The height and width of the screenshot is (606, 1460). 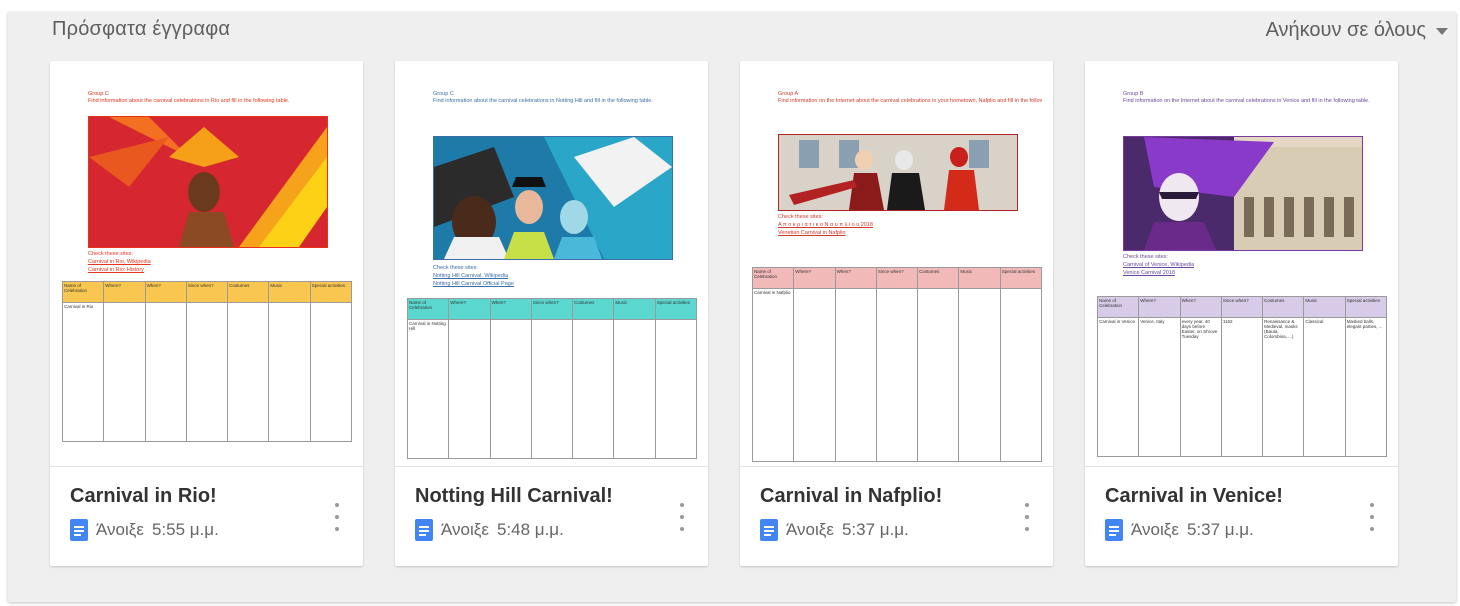 I want to click on owner-filter-dropdown: Ανήκουν σε όλους, so click(x=1357, y=30).